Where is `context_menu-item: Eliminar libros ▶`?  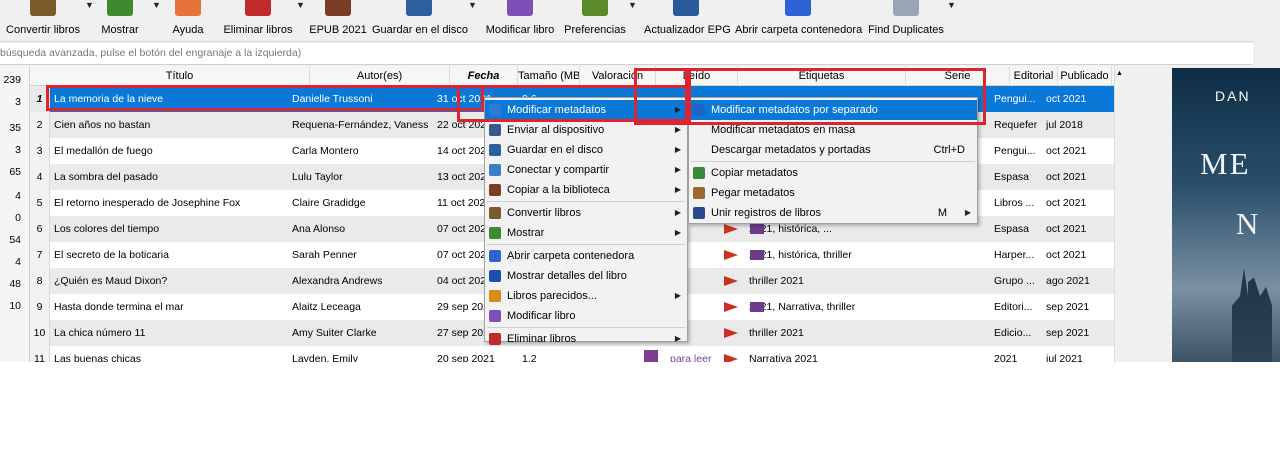
context_menu-item: Eliminar libros ▶ is located at coordinates (586, 339).